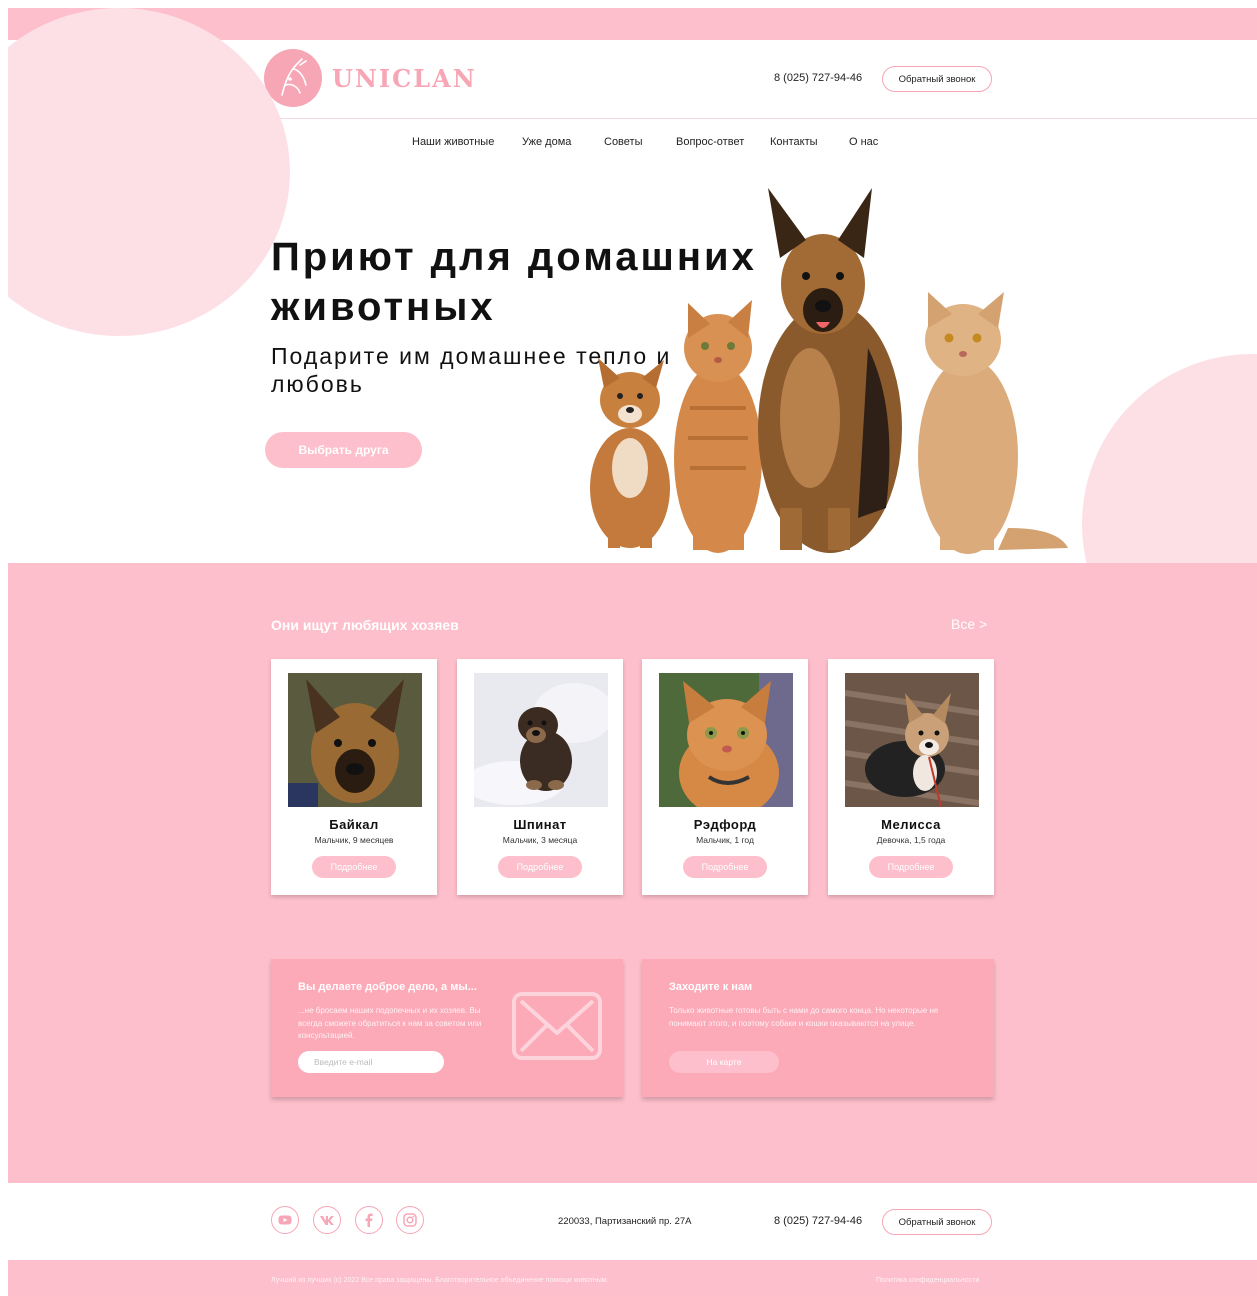  I want to click on pet-photo-radford, so click(726, 740).